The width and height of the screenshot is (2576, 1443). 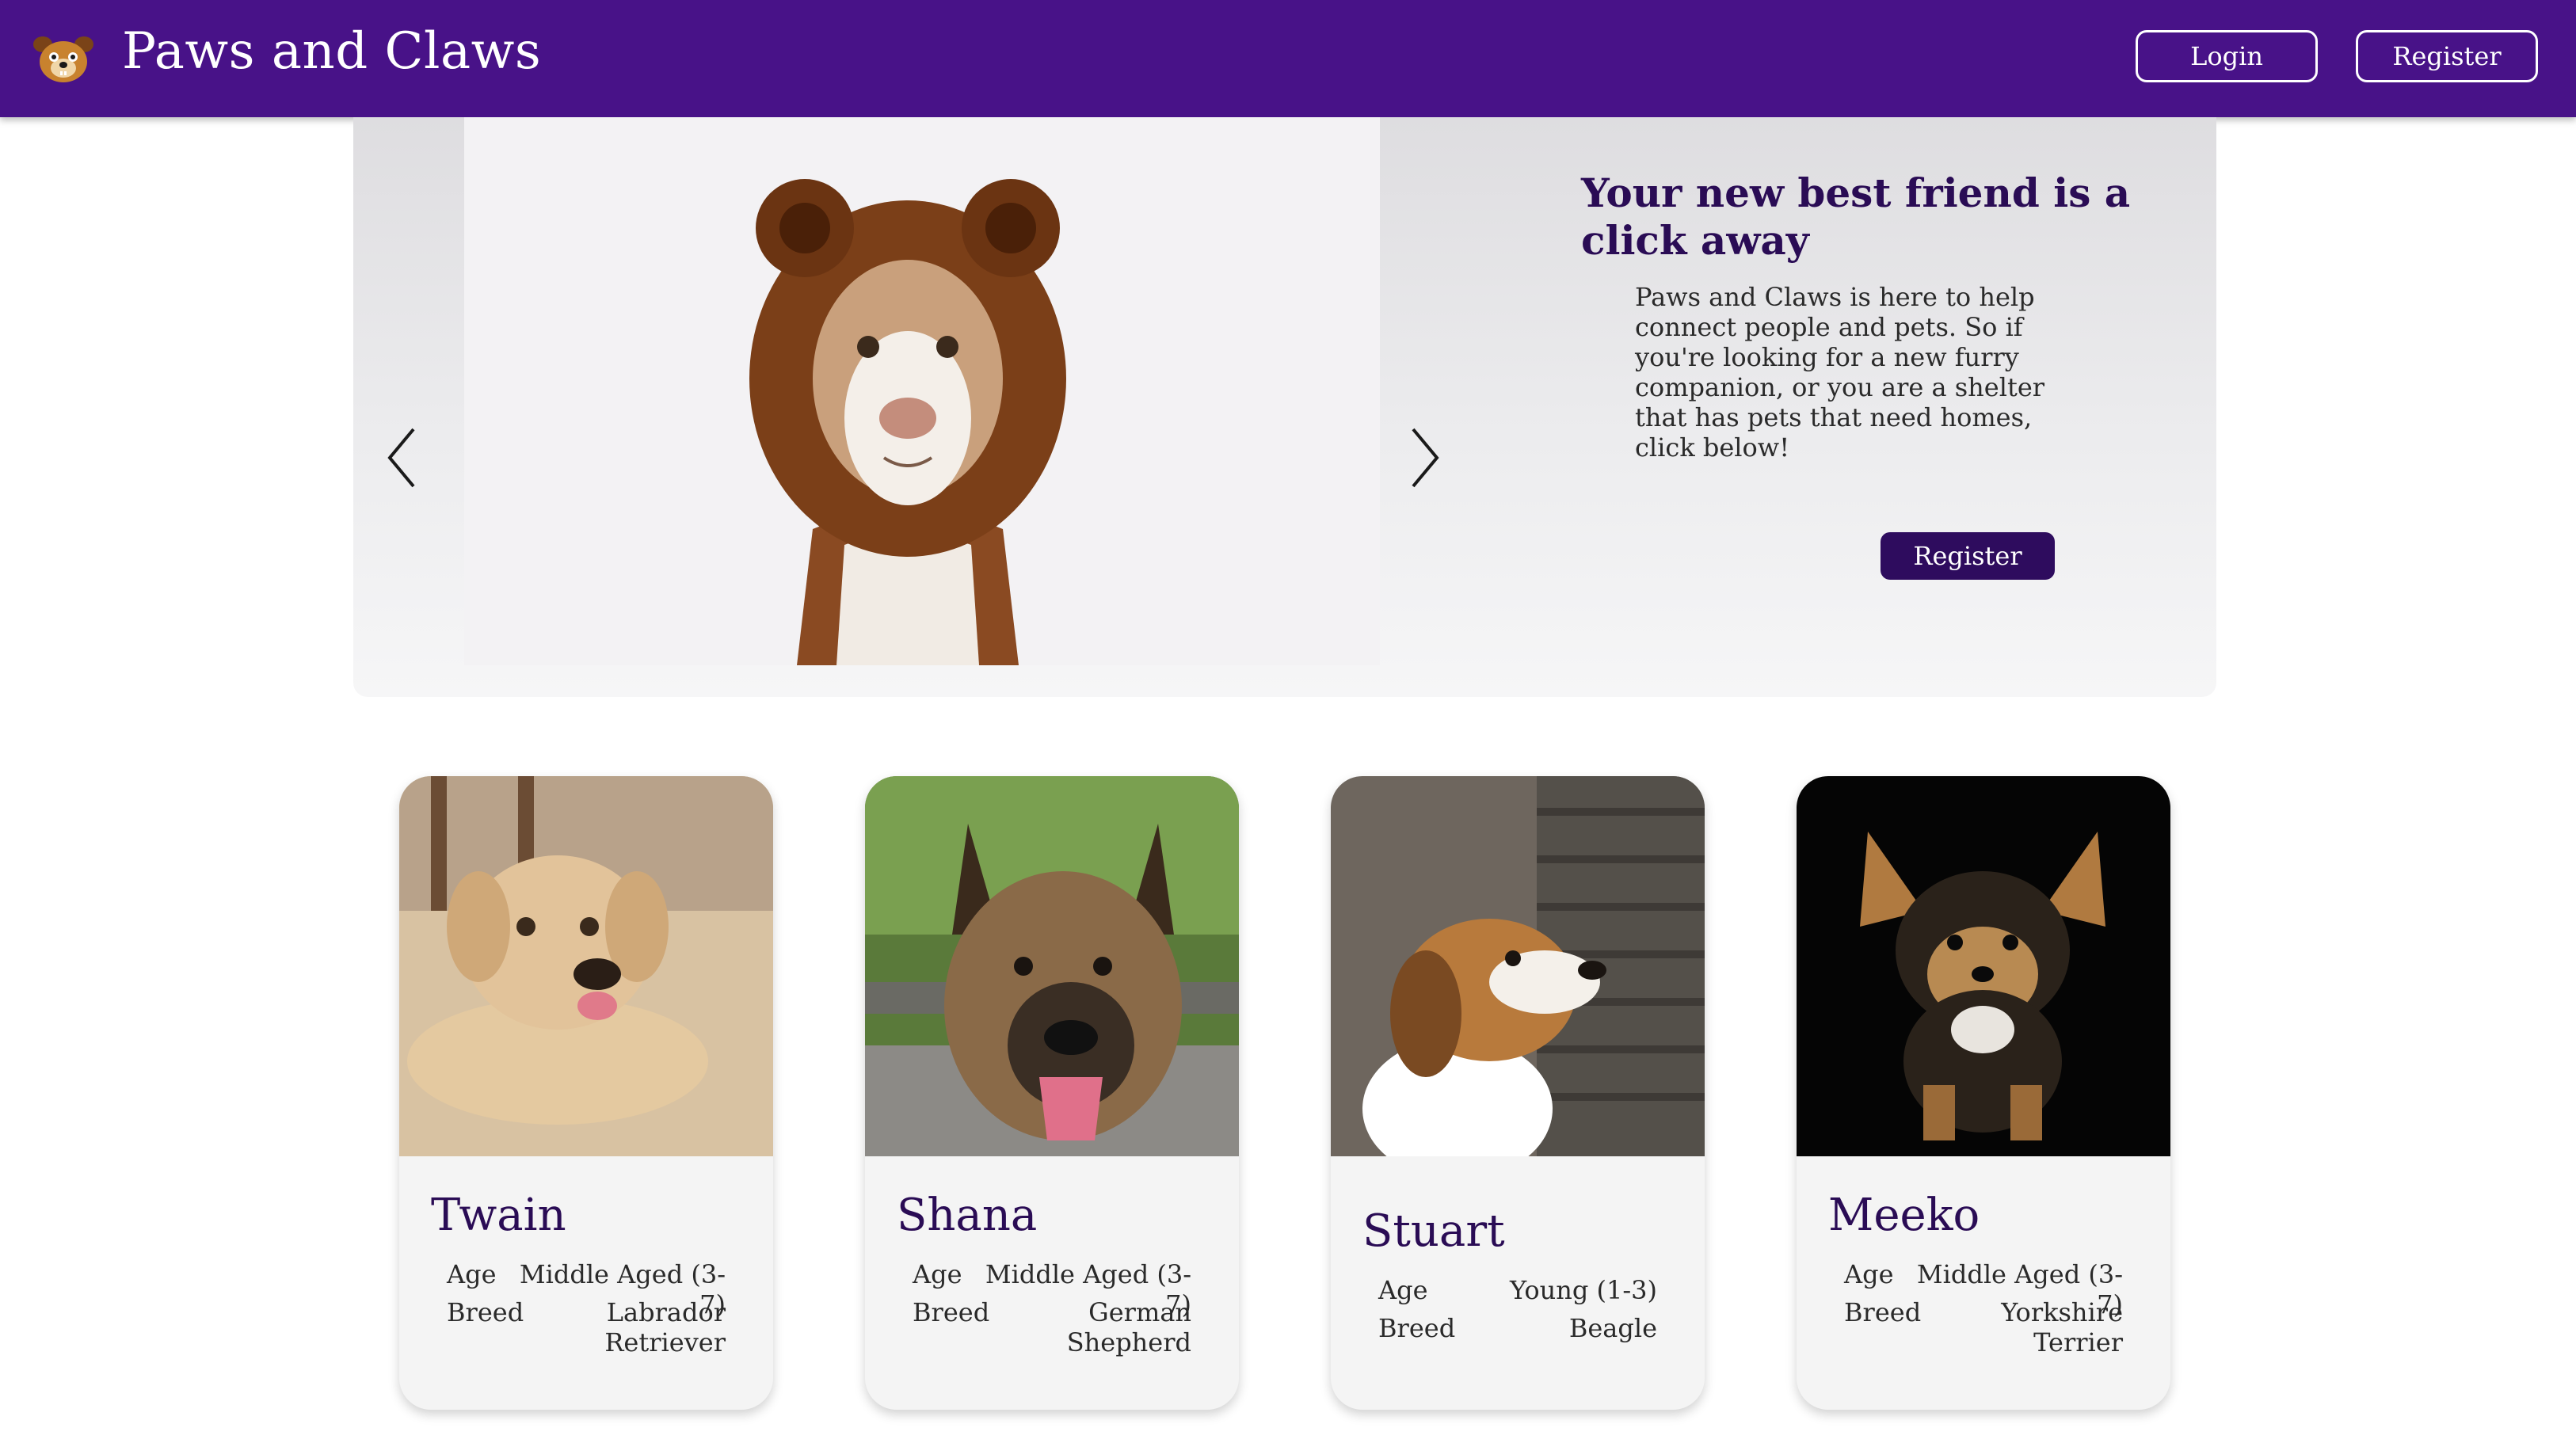 What do you see at coordinates (1904, 1215) in the screenshot?
I see `pet-name: Meeko` at bounding box center [1904, 1215].